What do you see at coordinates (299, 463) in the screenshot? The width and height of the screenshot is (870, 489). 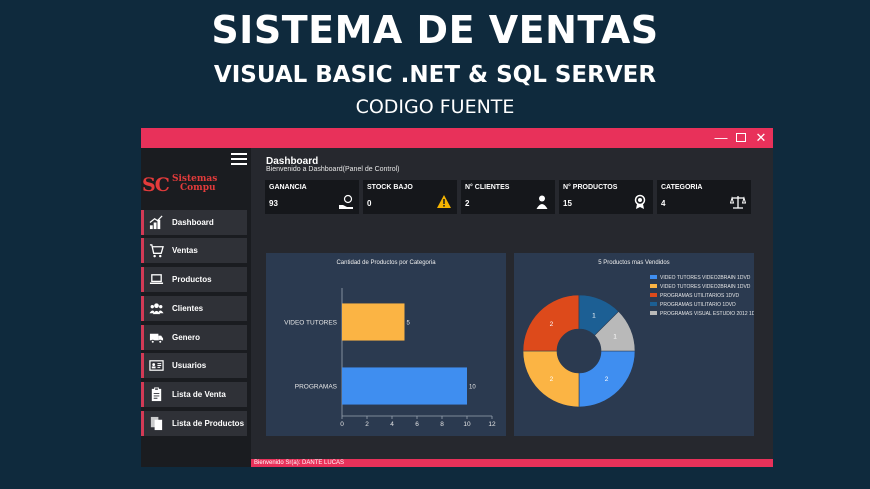 I see `status-text: Bienvenido Sr(a): DANTE LUCAS` at bounding box center [299, 463].